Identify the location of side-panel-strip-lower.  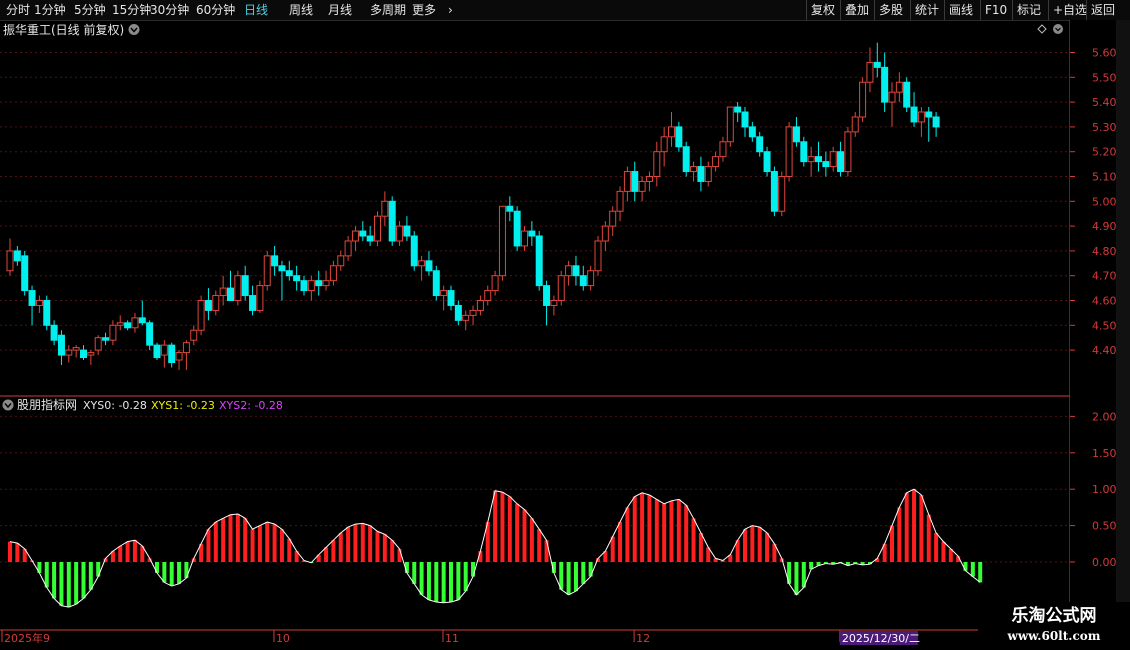
(1123, 514).